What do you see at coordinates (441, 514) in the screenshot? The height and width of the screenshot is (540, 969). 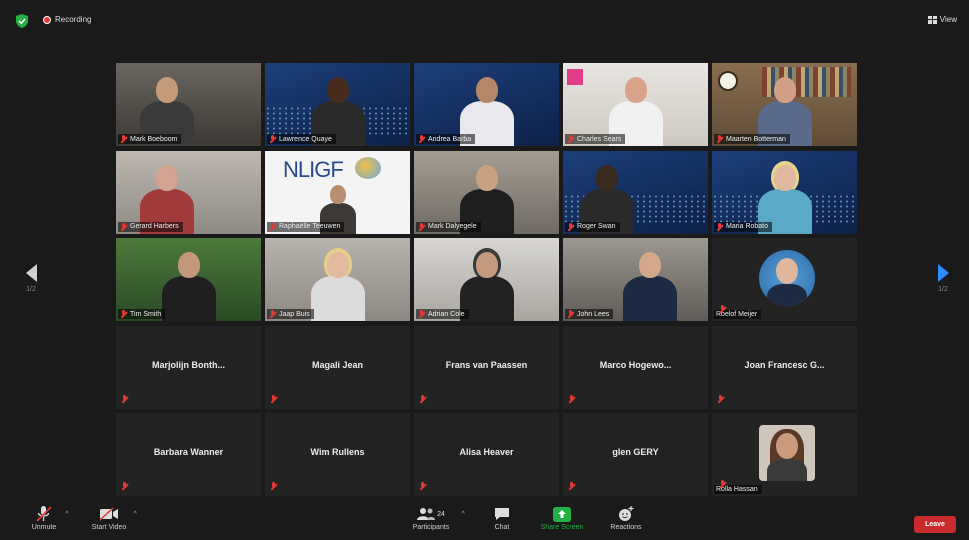 I see `participants-count: 24` at bounding box center [441, 514].